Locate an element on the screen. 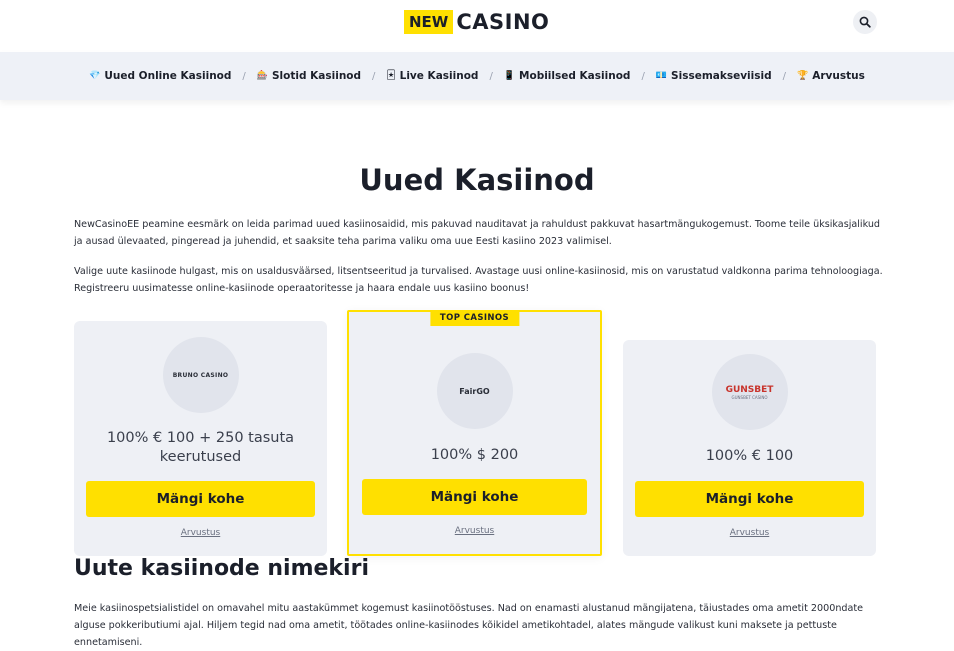 Image resolution: width=954 pixels, height=651 pixels. nav-item-mobiilsed-kasiinod: 📱 Mobiilsed Kasiinod is located at coordinates (567, 76).